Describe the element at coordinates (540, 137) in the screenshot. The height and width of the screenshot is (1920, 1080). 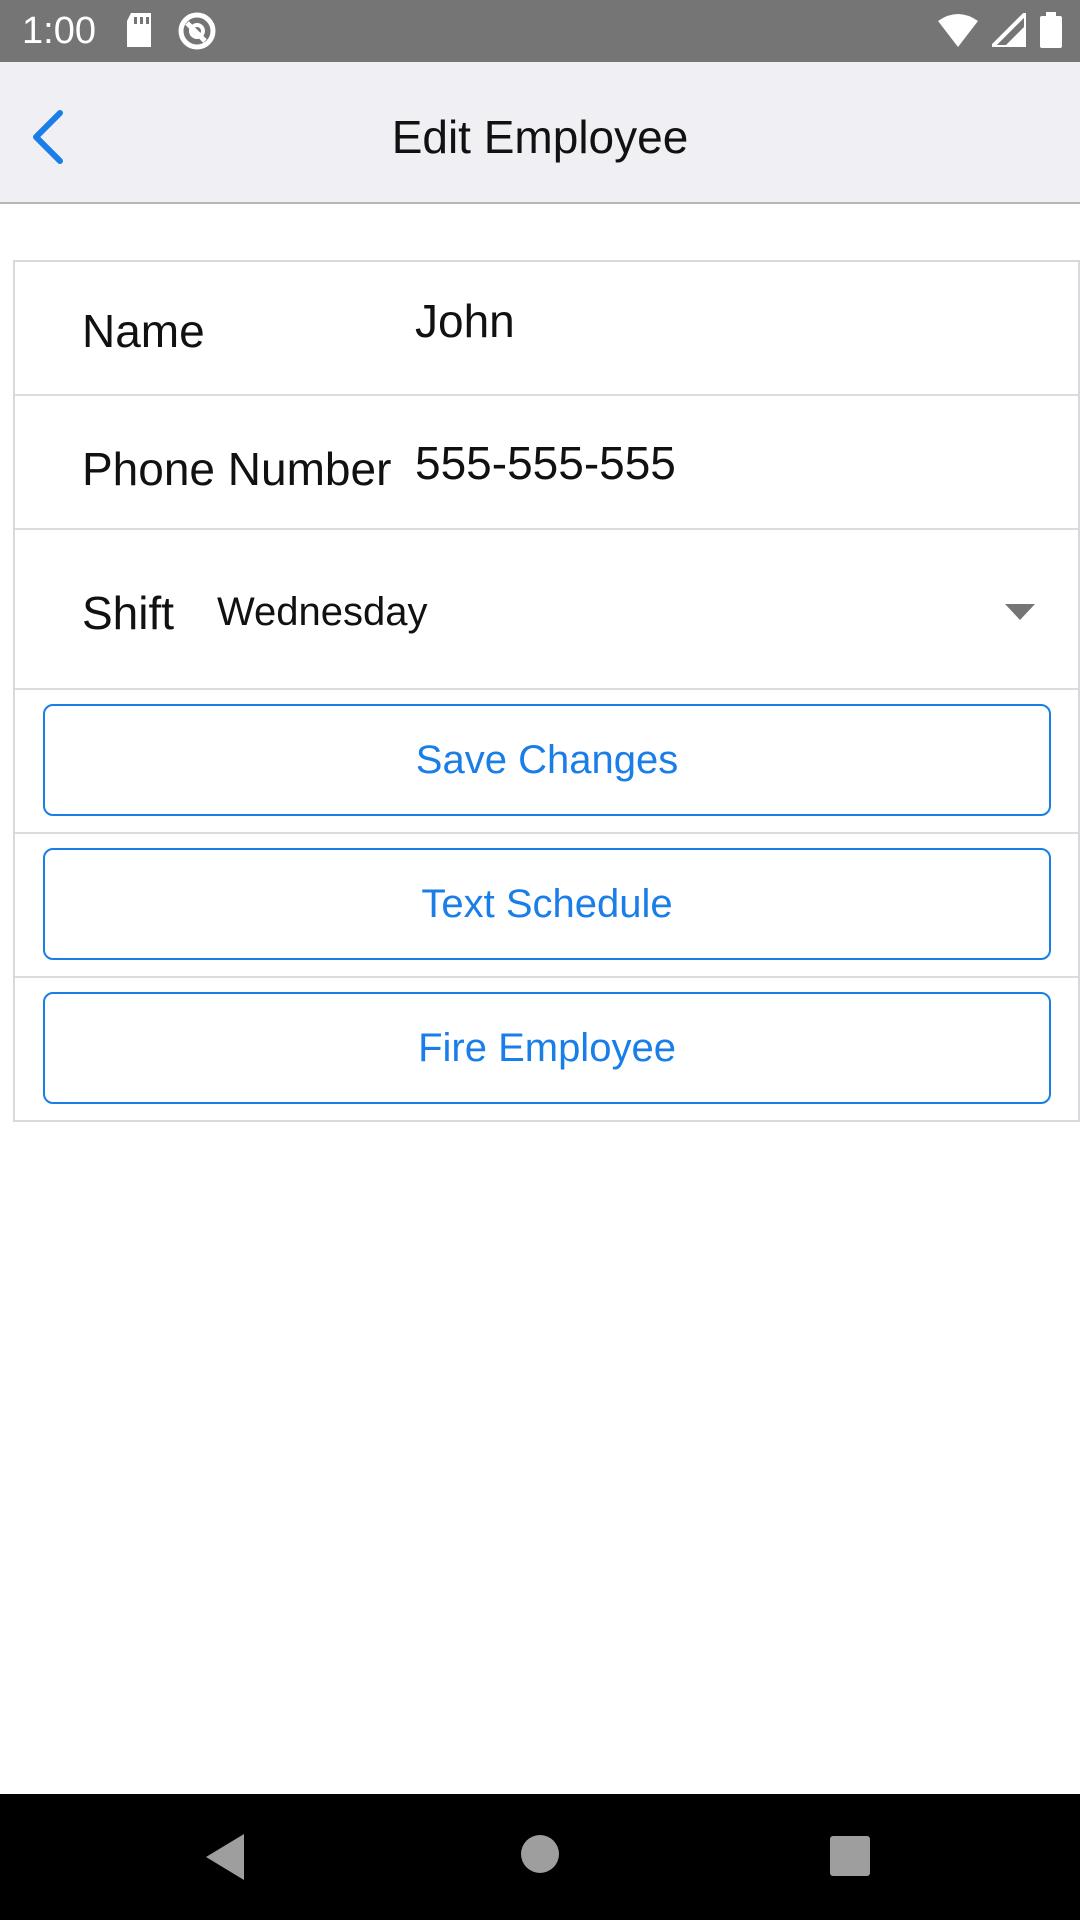
I see `page-title: Edit Employee` at that location.